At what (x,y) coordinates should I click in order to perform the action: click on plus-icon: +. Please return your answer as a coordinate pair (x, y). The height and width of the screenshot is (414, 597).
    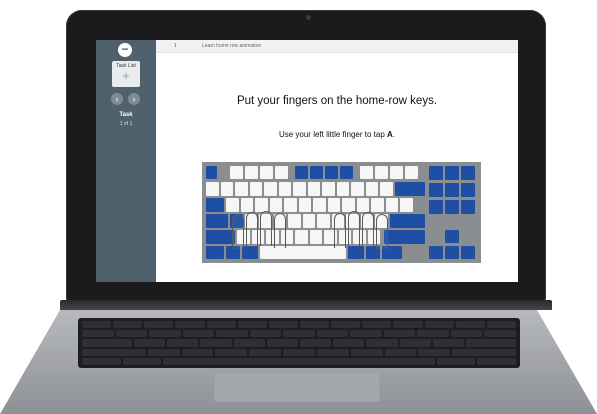
    Looking at the image, I should click on (126, 75).